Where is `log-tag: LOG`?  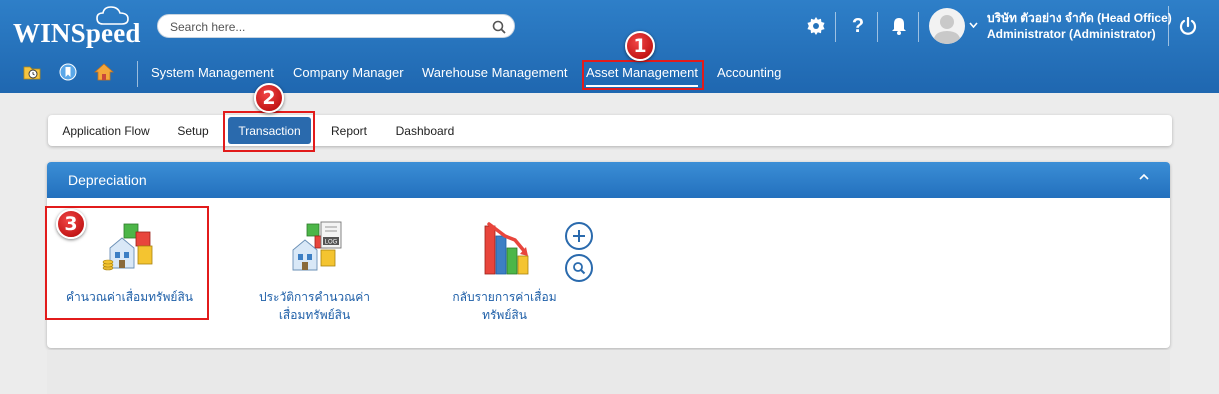 log-tag: LOG is located at coordinates (330, 243).